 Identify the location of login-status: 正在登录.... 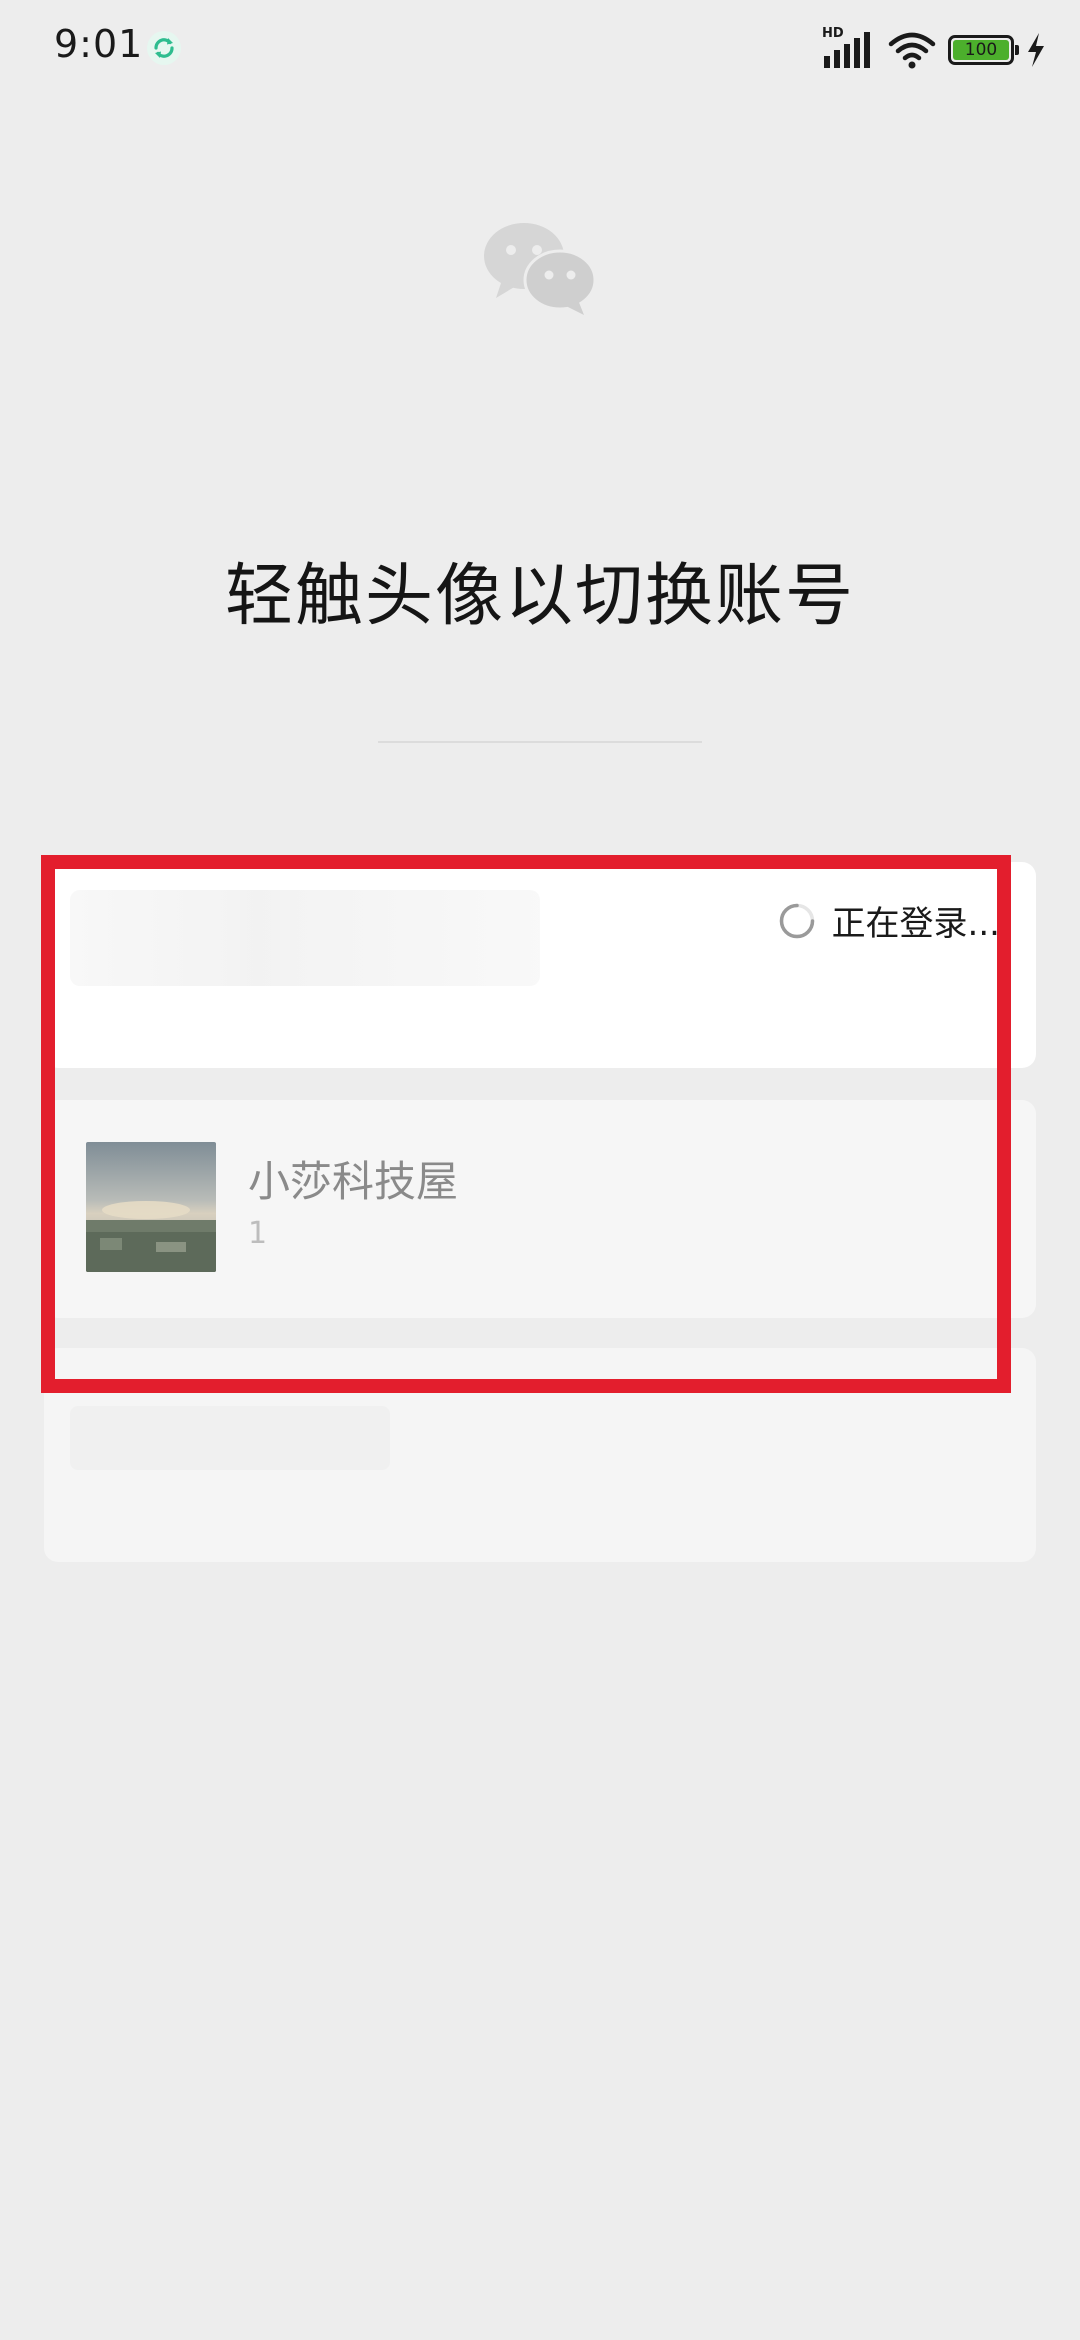
(889, 920).